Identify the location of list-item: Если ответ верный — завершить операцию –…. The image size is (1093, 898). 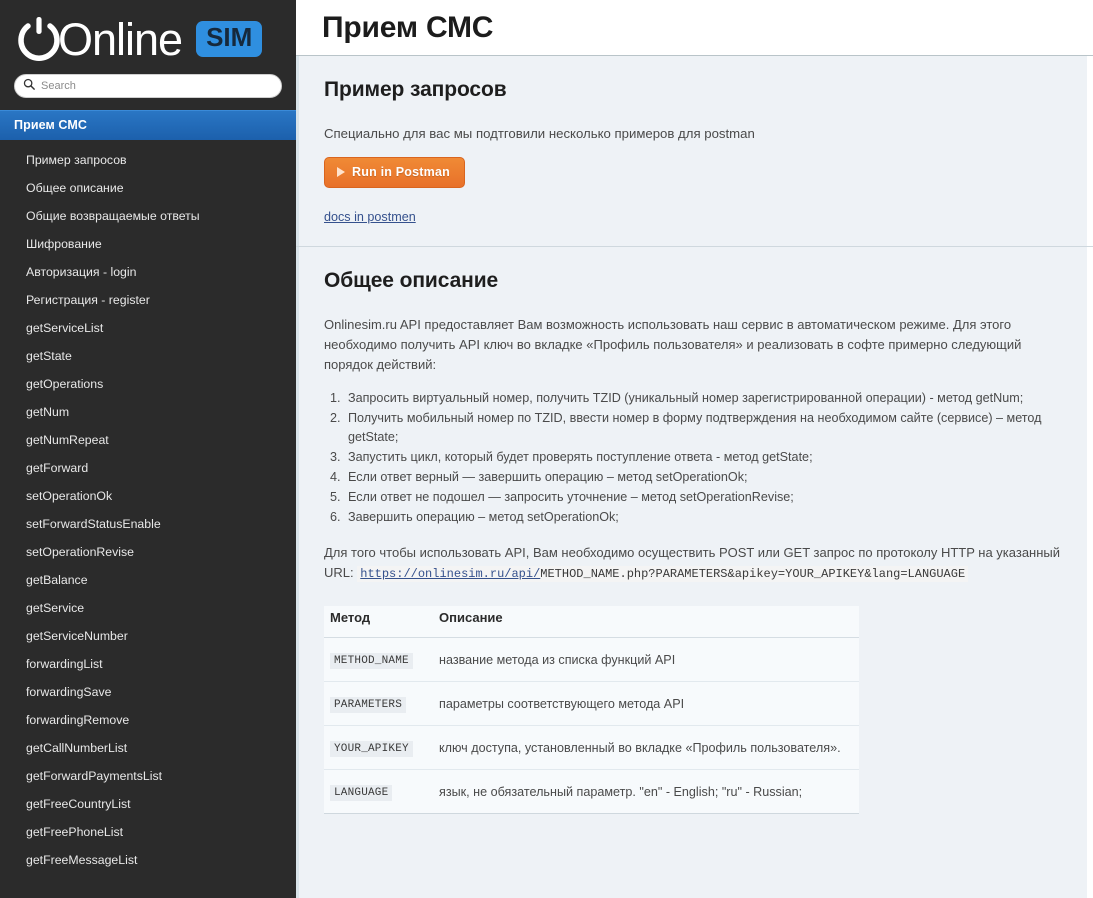
(703, 477).